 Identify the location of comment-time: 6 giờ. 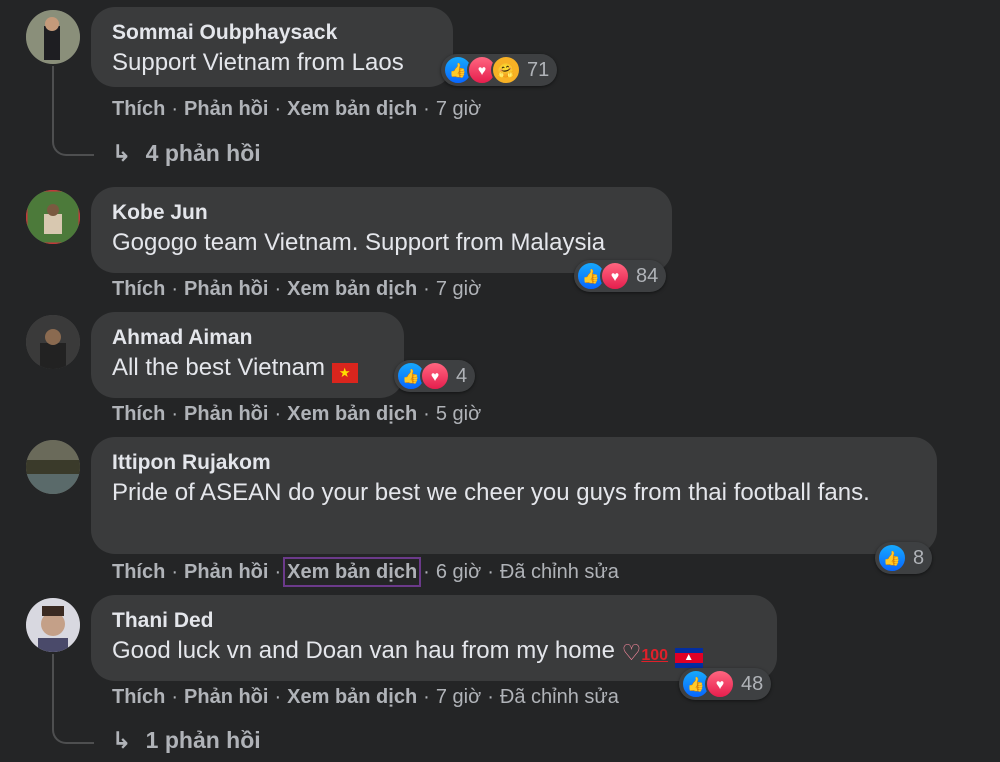
(458, 572).